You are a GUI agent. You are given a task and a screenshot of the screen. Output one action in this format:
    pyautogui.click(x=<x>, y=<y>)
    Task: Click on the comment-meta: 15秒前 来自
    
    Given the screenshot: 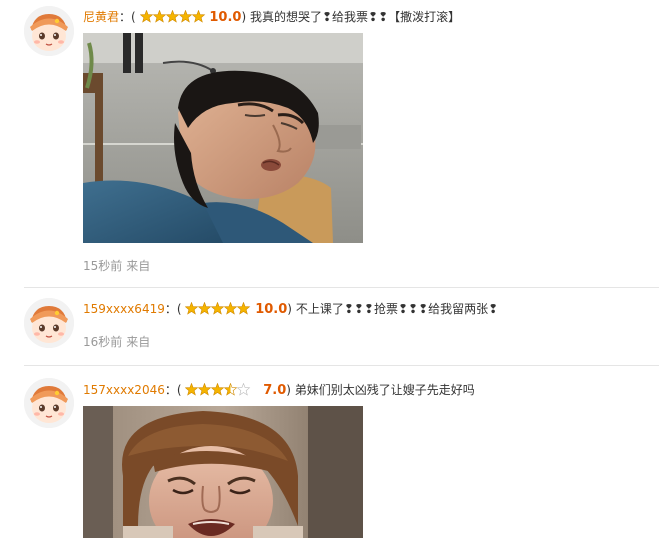 What is the action you would take?
    pyautogui.click(x=116, y=266)
    